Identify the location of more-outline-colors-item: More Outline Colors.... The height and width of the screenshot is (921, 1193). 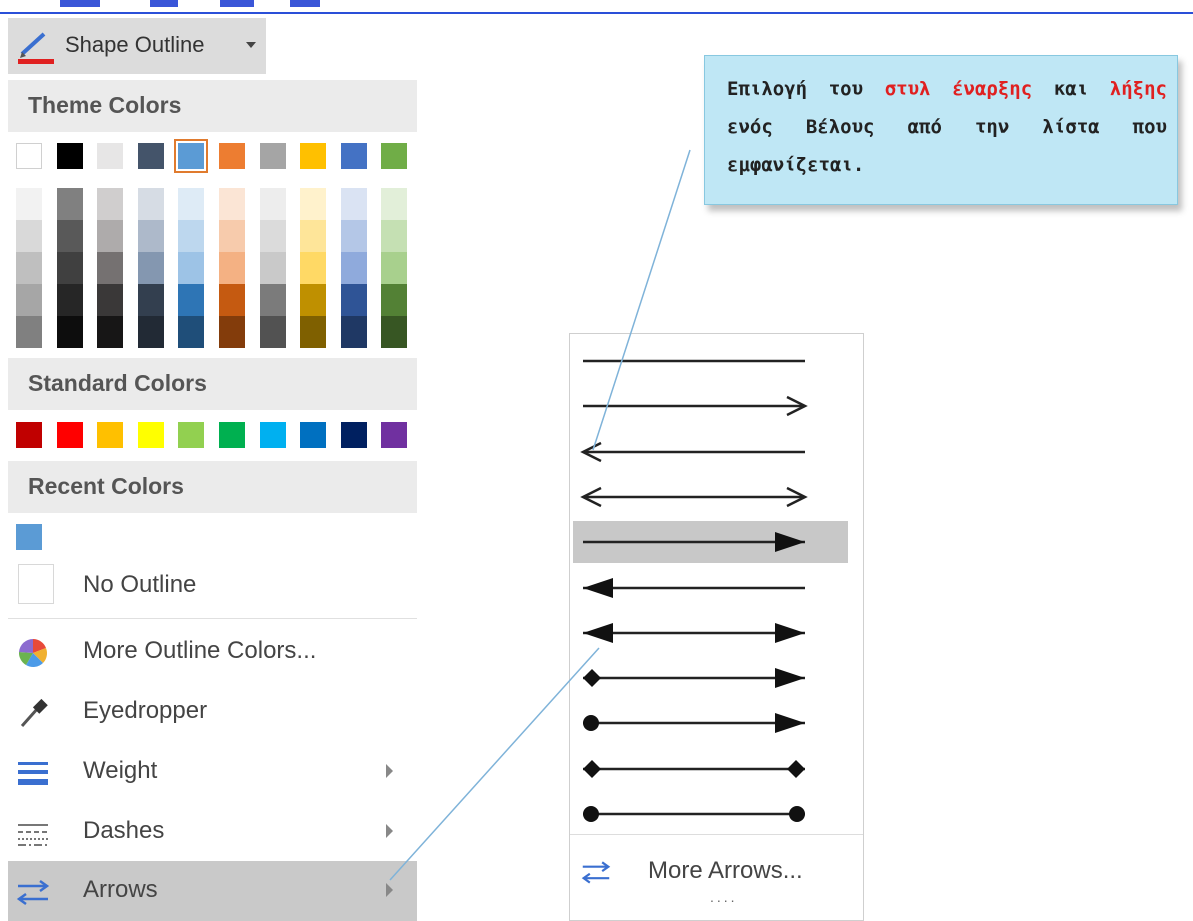
(212, 652).